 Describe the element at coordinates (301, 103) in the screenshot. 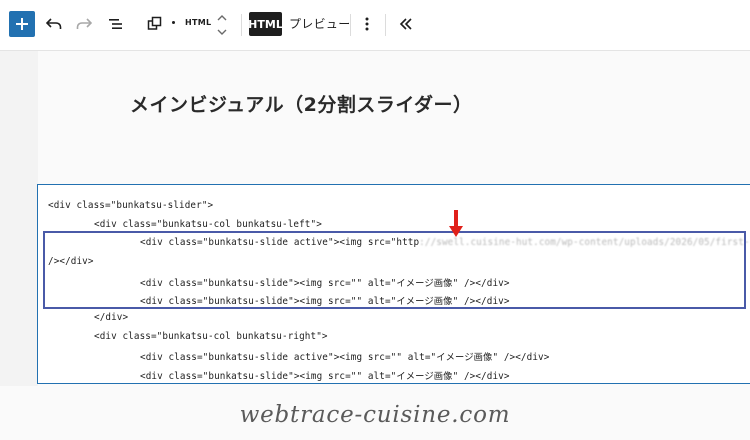

I see `page-heading: メインビジュアル（2分割スライダー）` at that location.